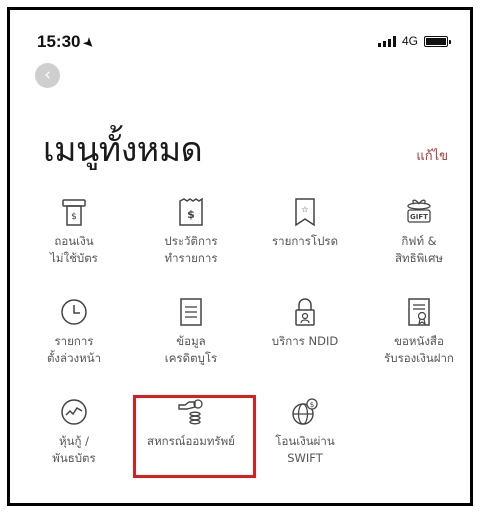 The height and width of the screenshot is (513, 480). What do you see at coordinates (417, 331) in the screenshot?
I see `menu-item-deposit-certificate: ขอหนังสือ รับรองเงินฝาก` at bounding box center [417, 331].